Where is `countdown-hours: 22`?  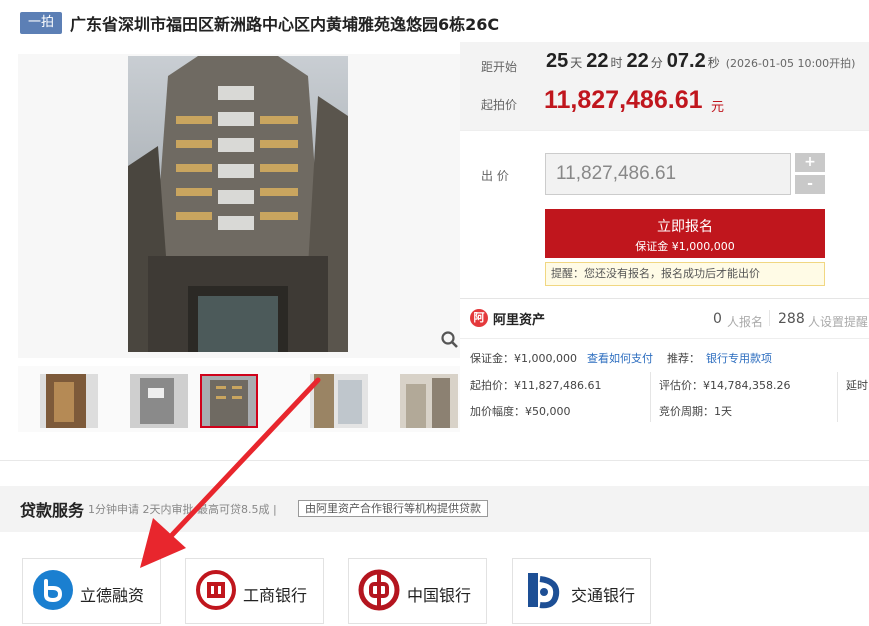 countdown-hours: 22 is located at coordinates (597, 61).